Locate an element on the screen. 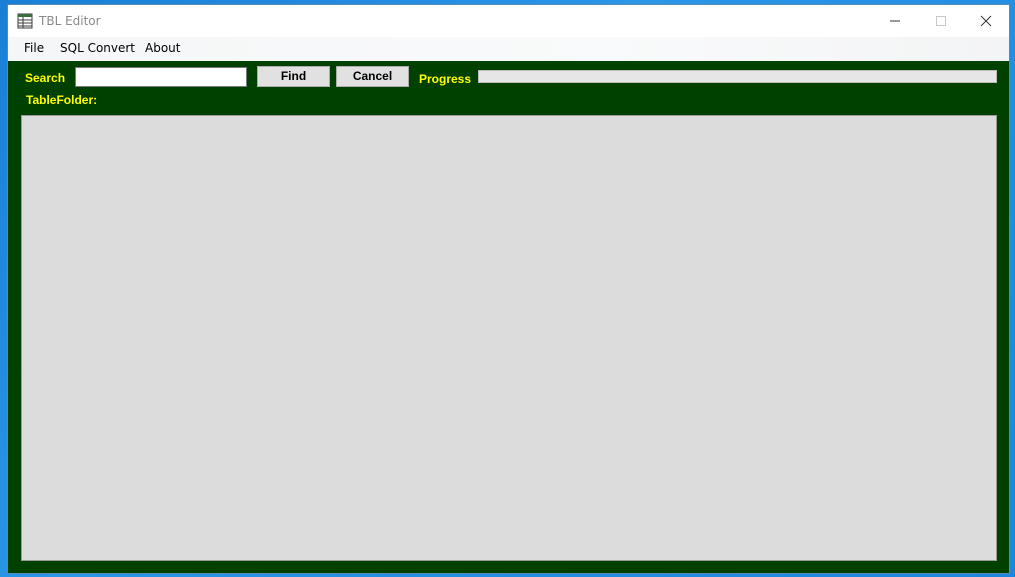 This screenshot has height=577, width=1015. table-folder-label: TableFolder: is located at coordinates (62, 100).